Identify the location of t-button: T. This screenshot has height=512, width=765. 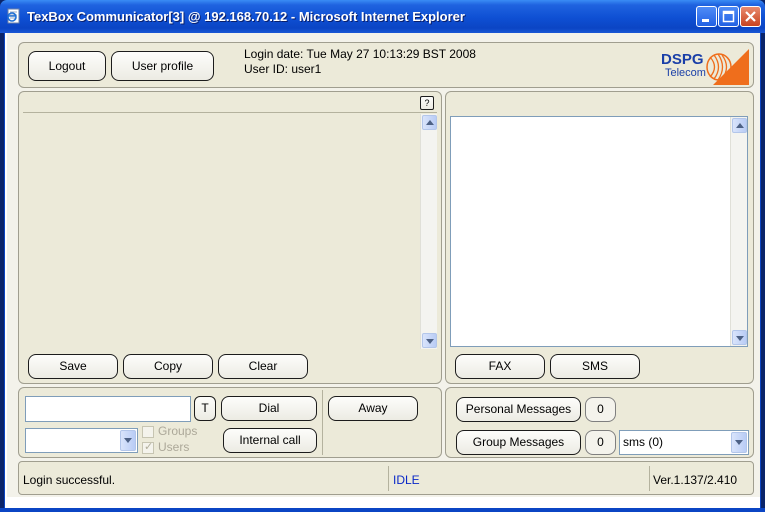
(205, 408).